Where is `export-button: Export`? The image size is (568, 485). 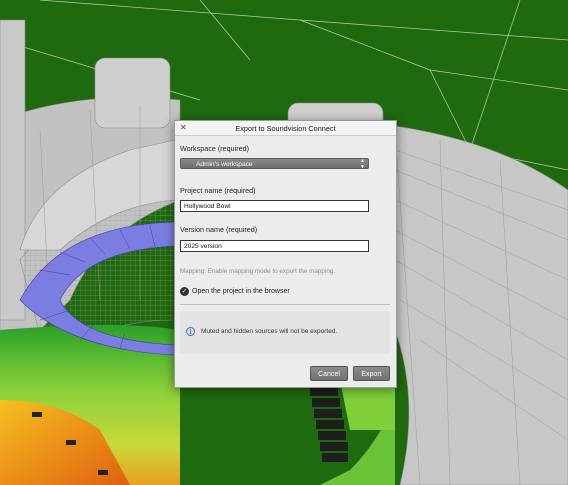 export-button: Export is located at coordinates (371, 373).